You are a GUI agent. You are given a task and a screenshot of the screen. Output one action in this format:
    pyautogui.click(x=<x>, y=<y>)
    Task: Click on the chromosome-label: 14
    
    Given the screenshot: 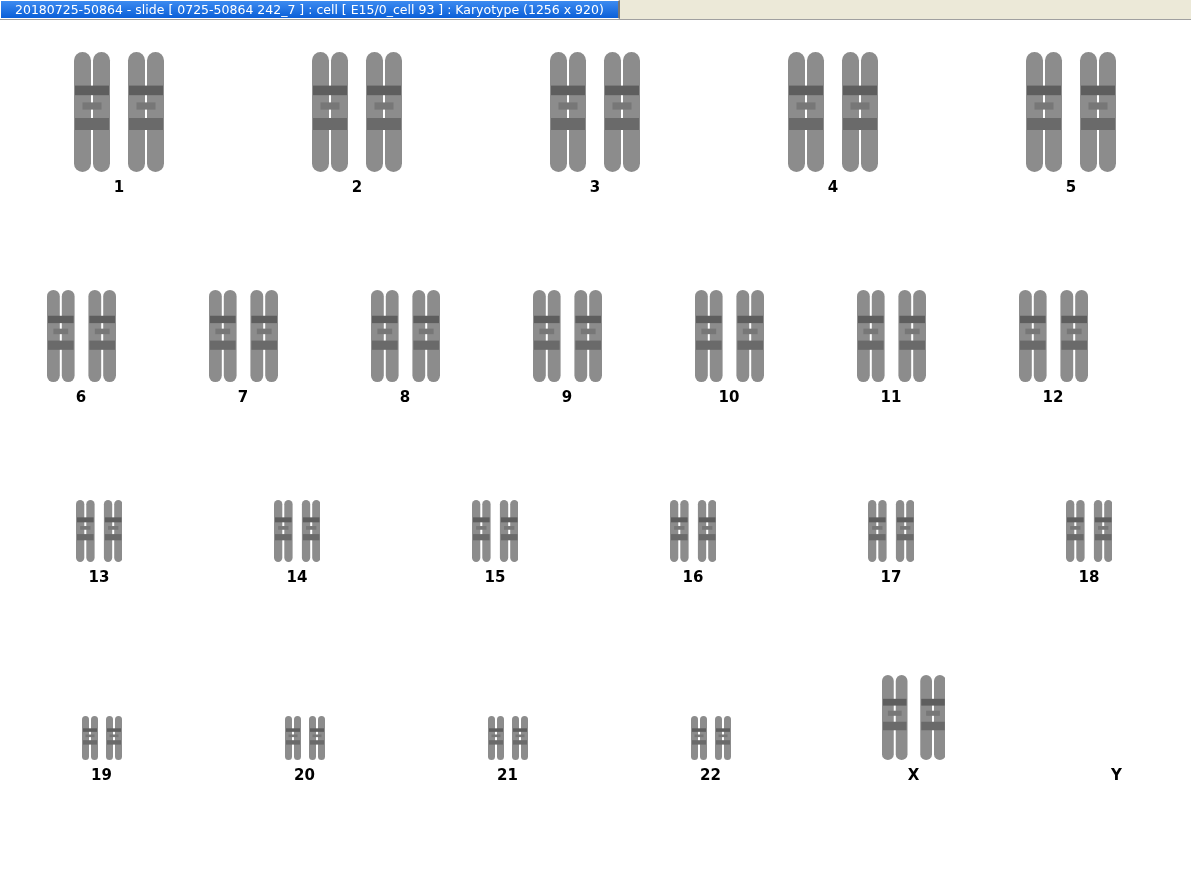 What is the action you would take?
    pyautogui.click(x=297, y=577)
    